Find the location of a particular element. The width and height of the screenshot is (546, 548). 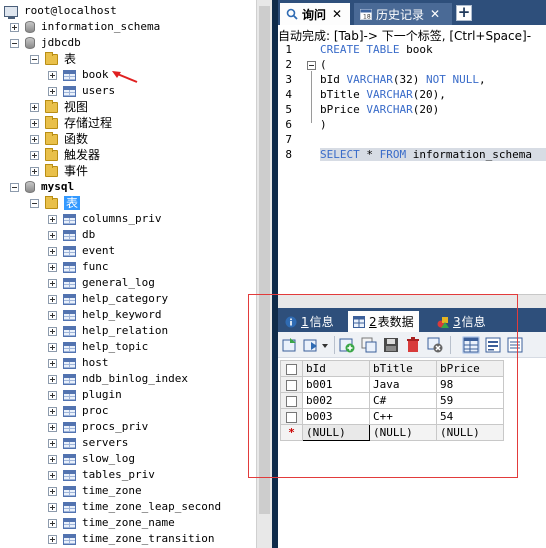

grid-view-icon is located at coordinates (471, 345).